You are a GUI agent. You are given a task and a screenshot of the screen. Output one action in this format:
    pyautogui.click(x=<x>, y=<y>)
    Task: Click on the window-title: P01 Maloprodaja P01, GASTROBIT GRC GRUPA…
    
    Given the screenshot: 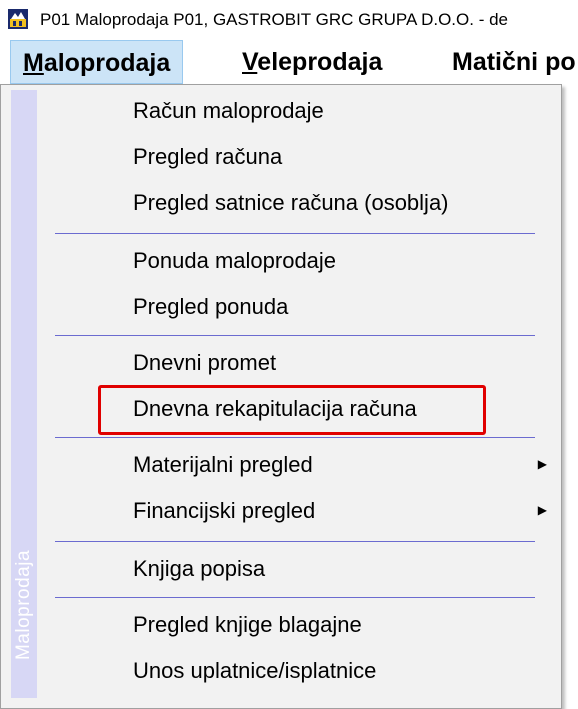 What is the action you would take?
    pyautogui.click(x=274, y=19)
    